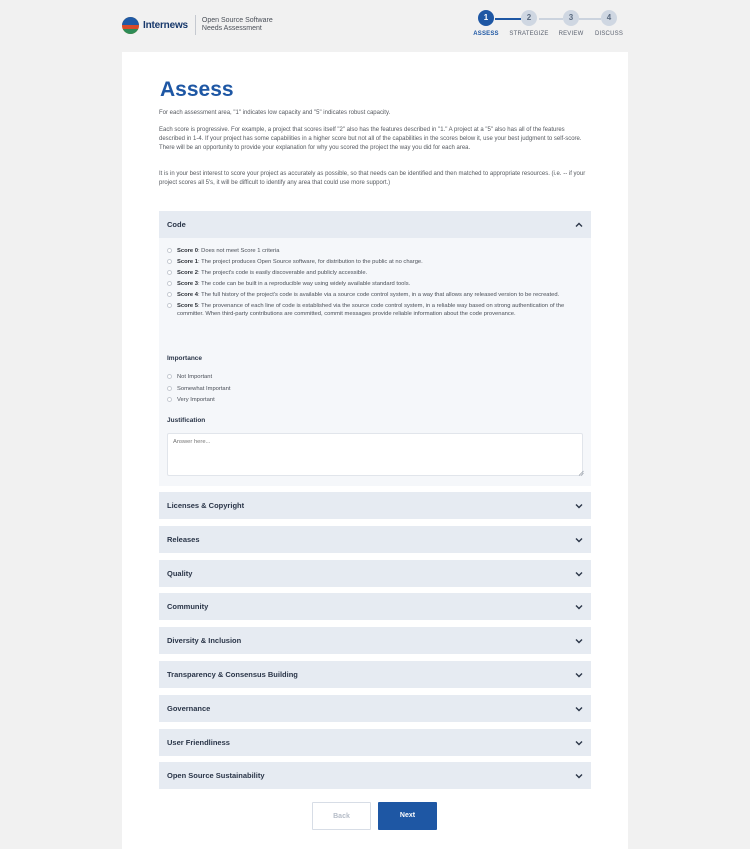 The width and height of the screenshot is (750, 849). Describe the element at coordinates (375, 606) in the screenshot. I see `accordion-community: Community` at that location.